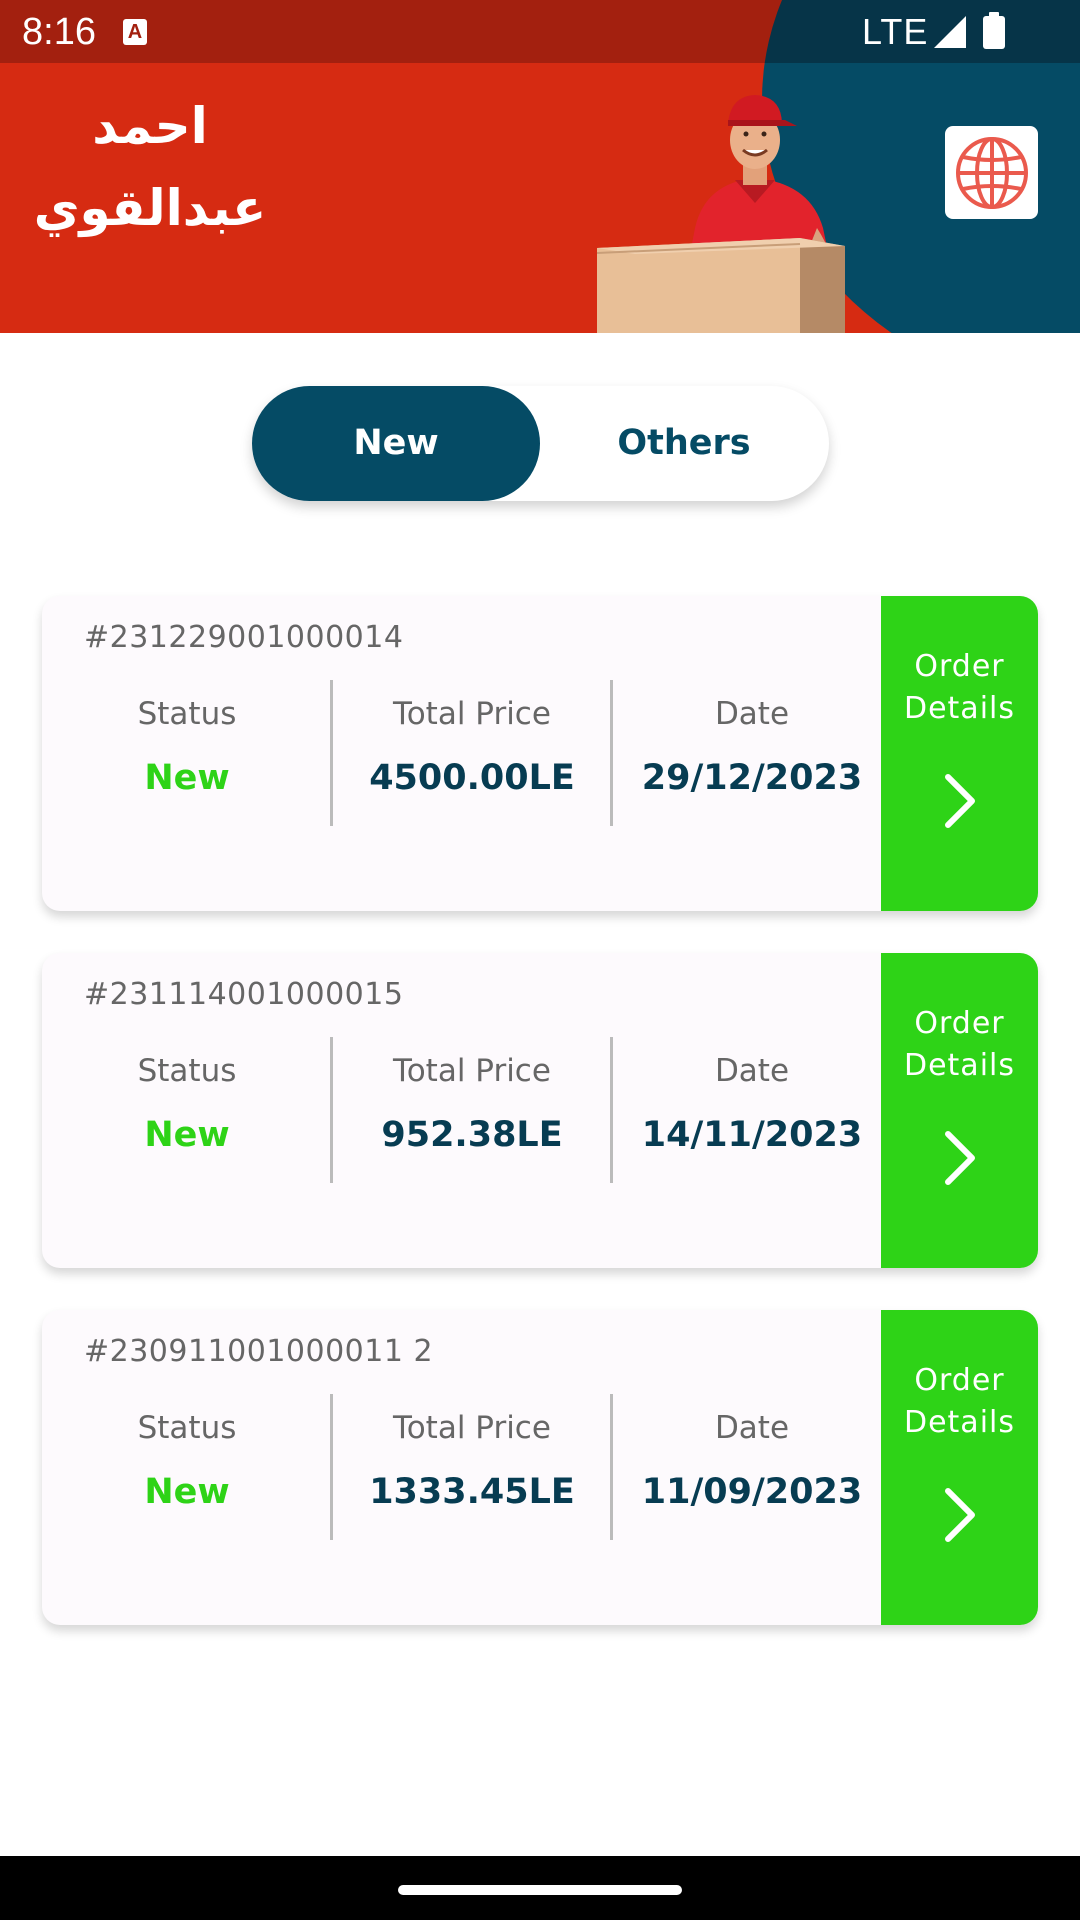 The width and height of the screenshot is (1080, 1920). I want to click on order-date: Date 29/12/2023, so click(752, 753).